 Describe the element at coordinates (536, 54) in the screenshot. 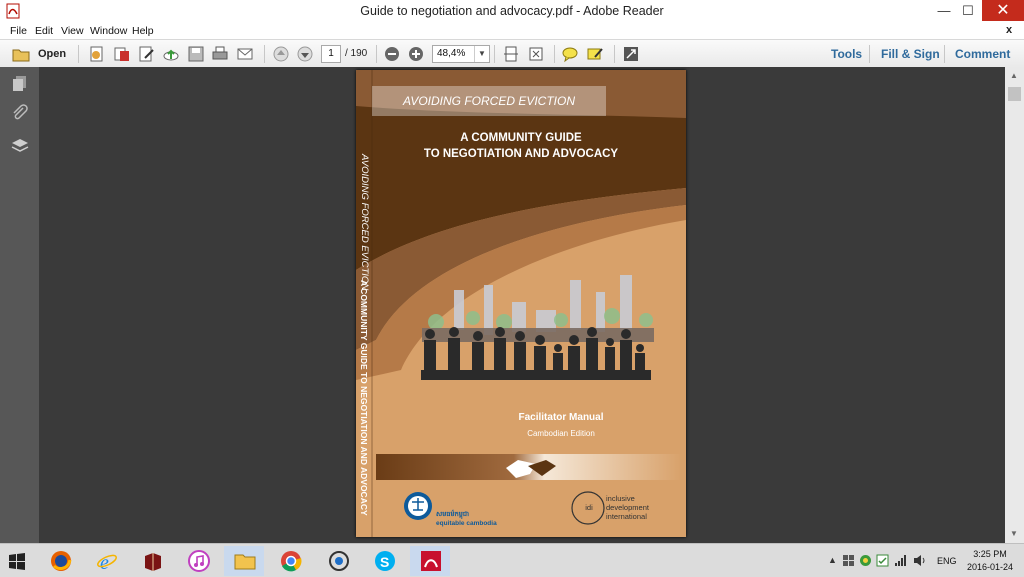

I see `full-screen-icon` at that location.